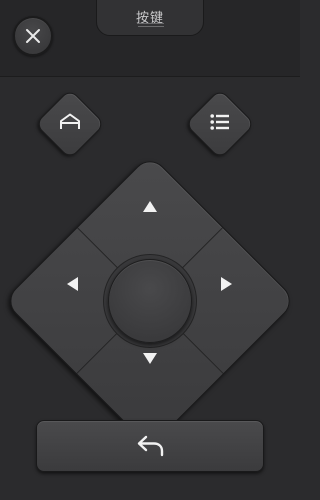 The width and height of the screenshot is (320, 500). I want to click on arrow-left-icon, so click(72, 284).